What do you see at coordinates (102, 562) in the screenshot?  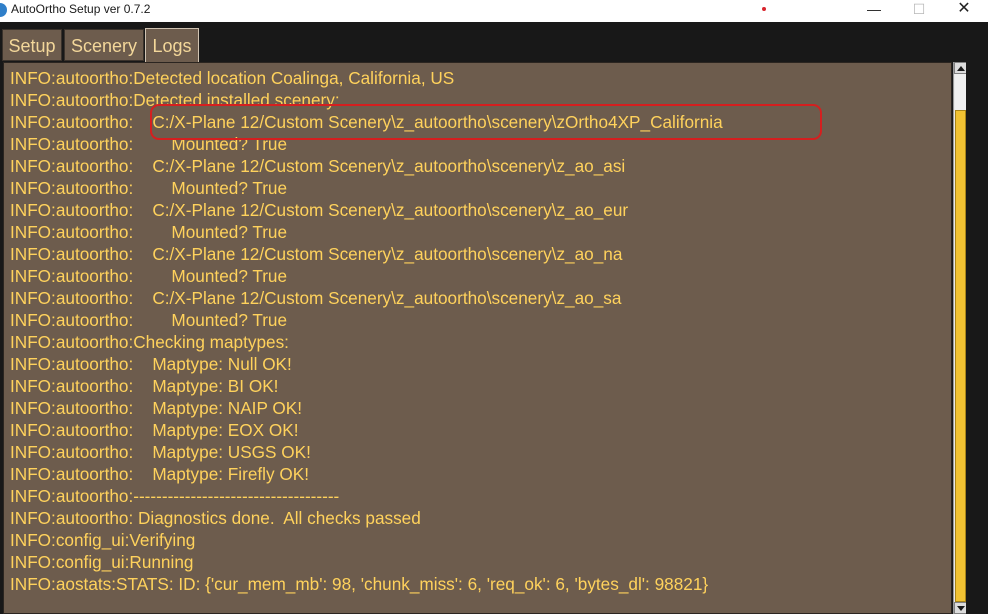 I see `log-line: INFO:config_ui:Running` at bounding box center [102, 562].